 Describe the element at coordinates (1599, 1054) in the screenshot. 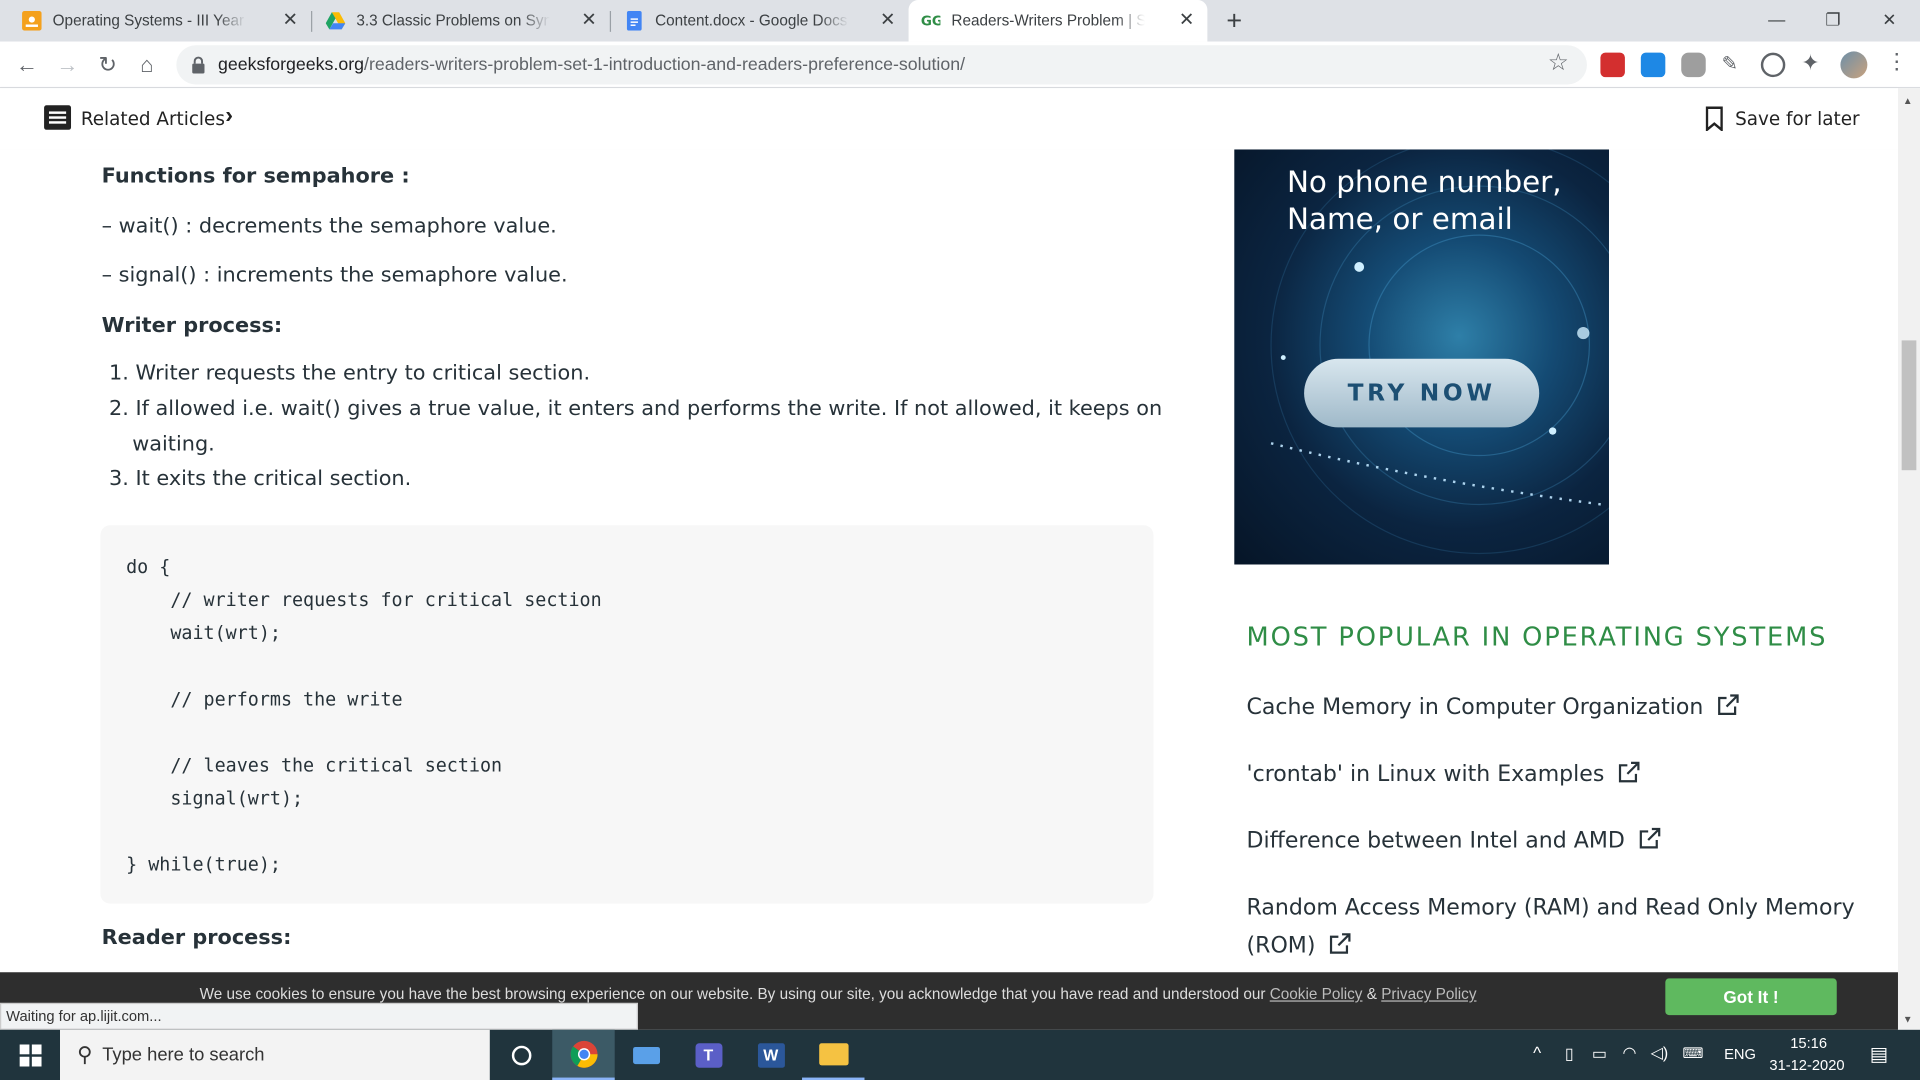

I see `battery-icon: ▭` at that location.